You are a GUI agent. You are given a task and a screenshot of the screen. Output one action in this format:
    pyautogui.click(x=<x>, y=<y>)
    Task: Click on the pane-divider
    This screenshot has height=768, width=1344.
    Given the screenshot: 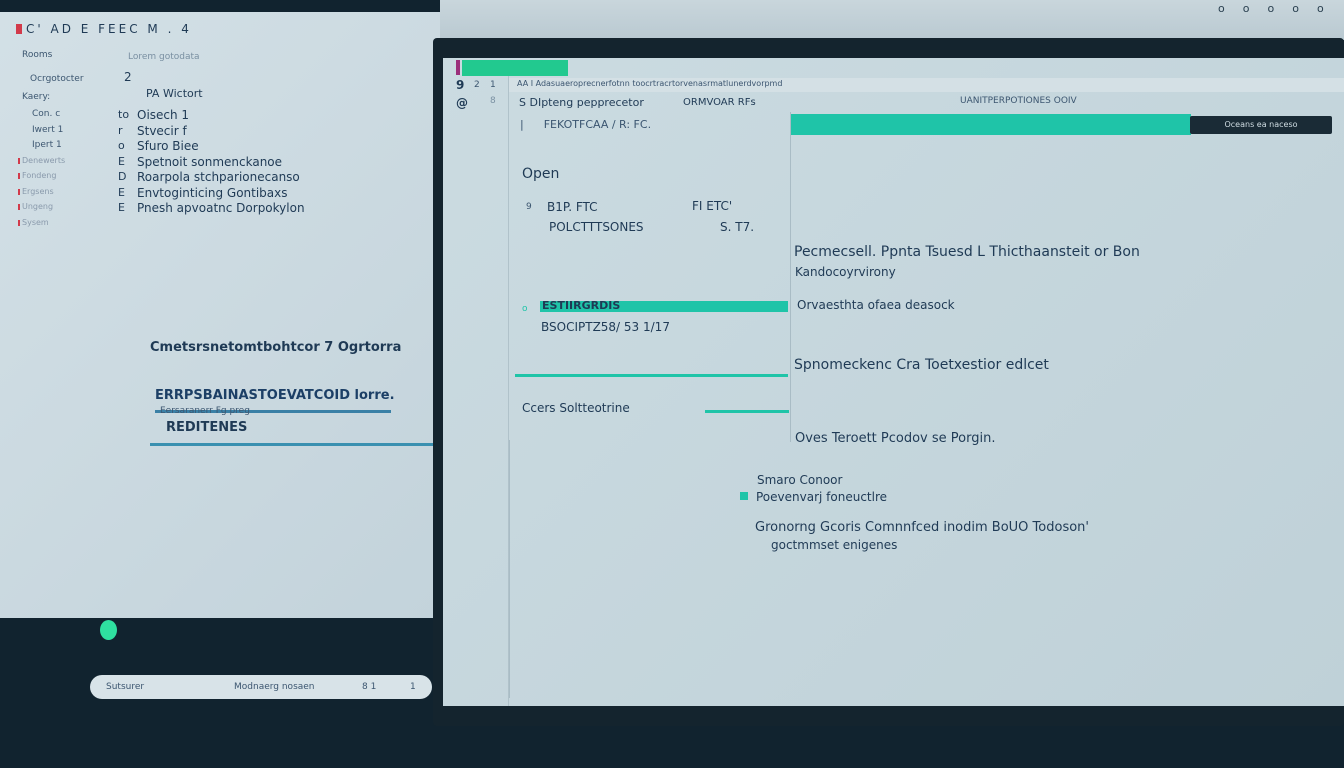 What is the action you would take?
    pyautogui.click(x=790, y=277)
    